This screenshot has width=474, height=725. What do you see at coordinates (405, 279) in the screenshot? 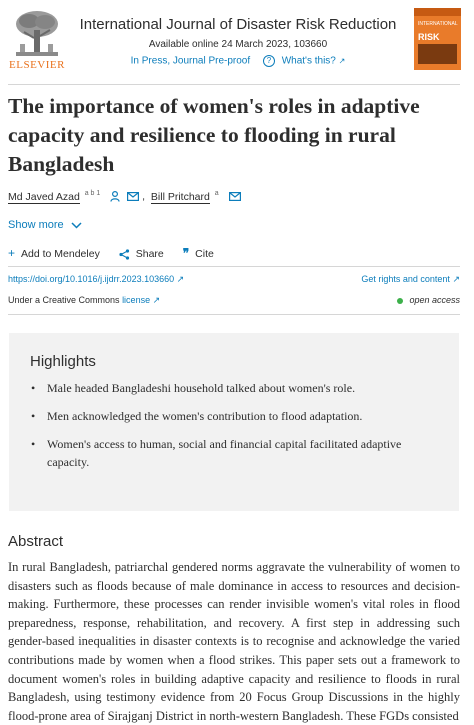
I see `rights-text: Get rights and content` at bounding box center [405, 279].